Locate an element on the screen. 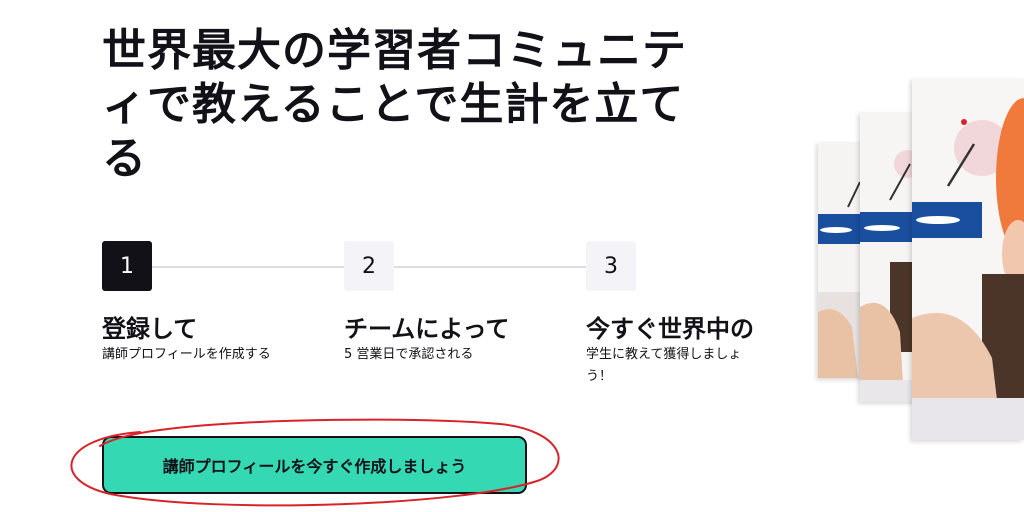  create-tutor-profile-button: 講師プロフィールを今すぐ作成しましょう is located at coordinates (314, 465).